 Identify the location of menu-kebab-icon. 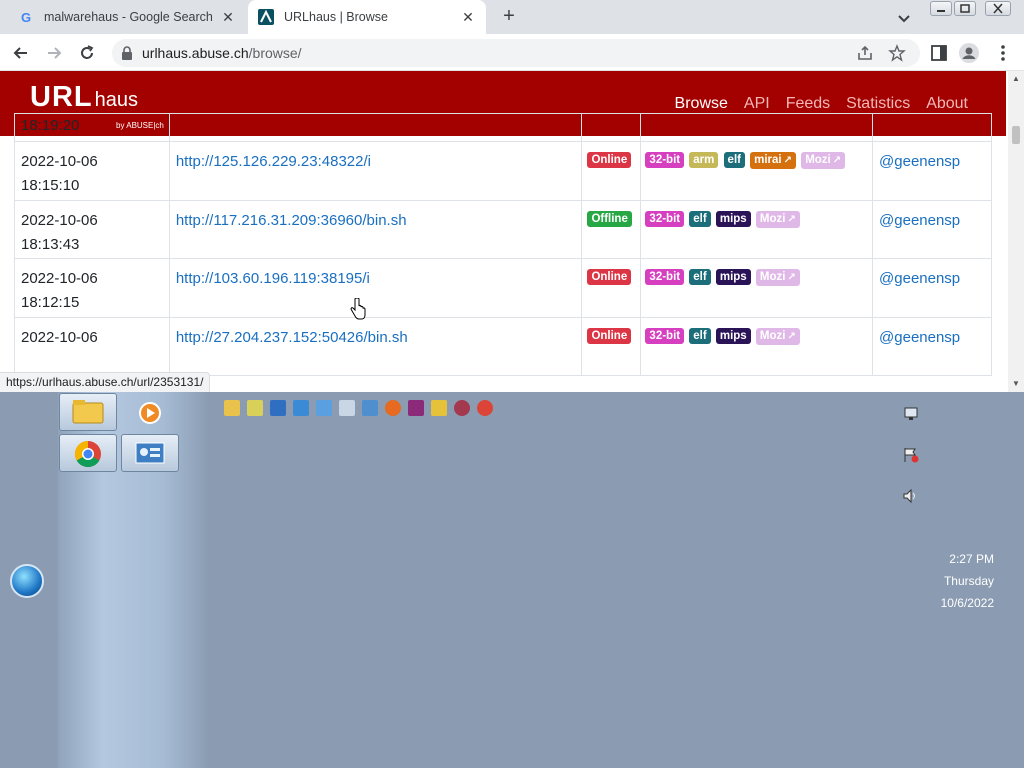
(1003, 53).